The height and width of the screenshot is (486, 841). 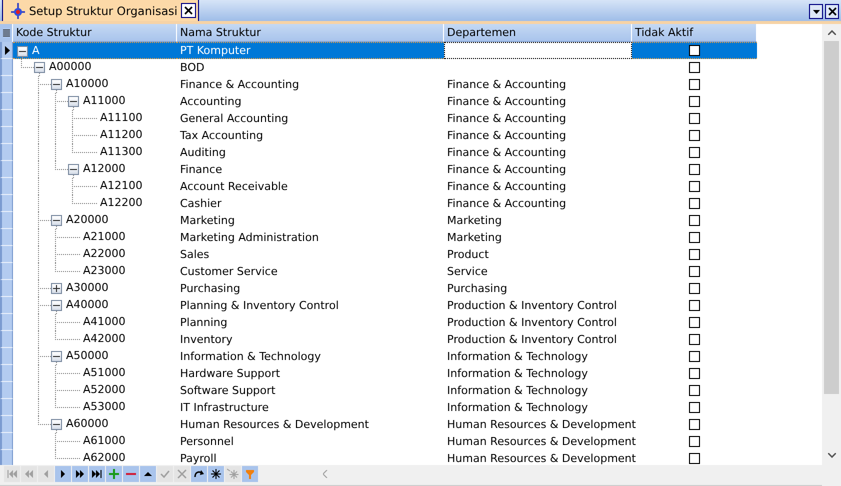 What do you see at coordinates (832, 455) in the screenshot?
I see `chevron-down-icon` at bounding box center [832, 455].